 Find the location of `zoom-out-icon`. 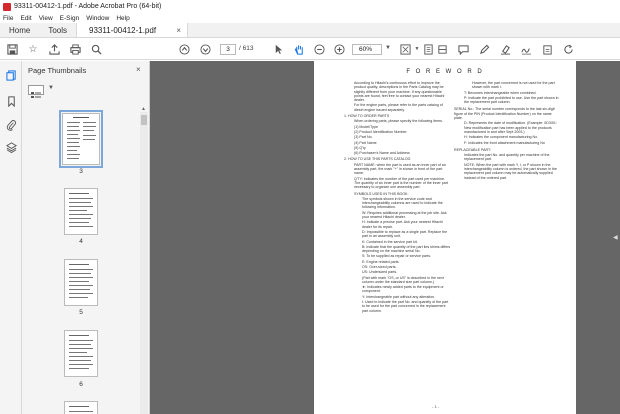

zoom-out-icon is located at coordinates (319, 49).